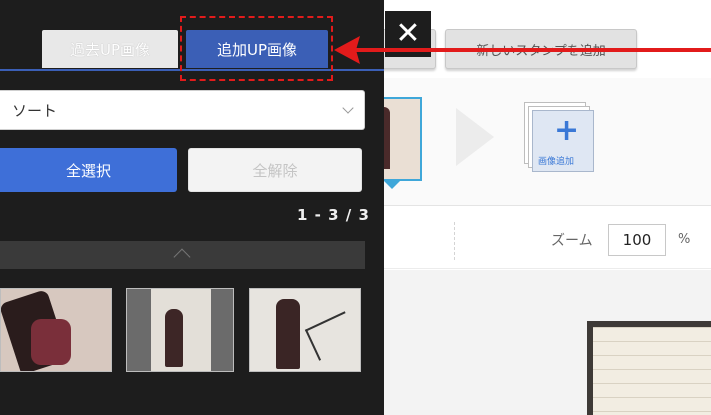 Image resolution: width=711 pixels, height=415 pixels. What do you see at coordinates (556, 162) in the screenshot?
I see `add-image-label: 画像追加` at bounding box center [556, 162].